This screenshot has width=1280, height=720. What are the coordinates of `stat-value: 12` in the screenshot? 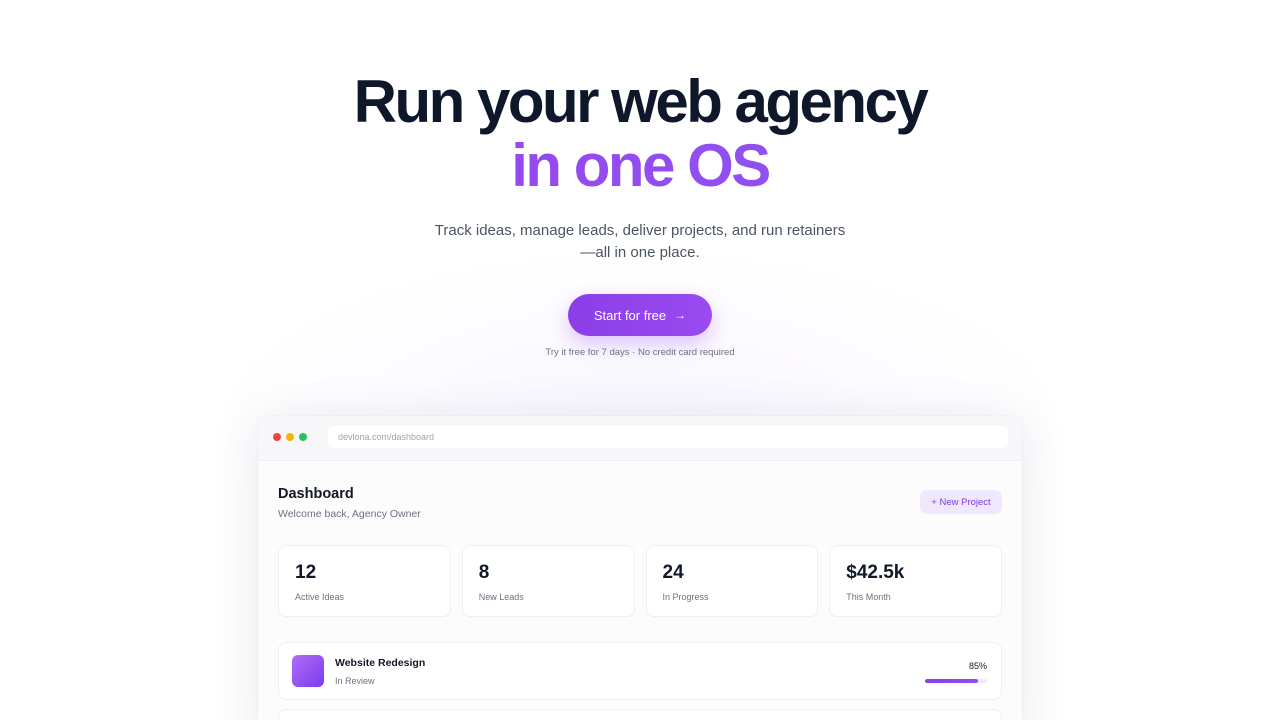 It's located at (306, 572).